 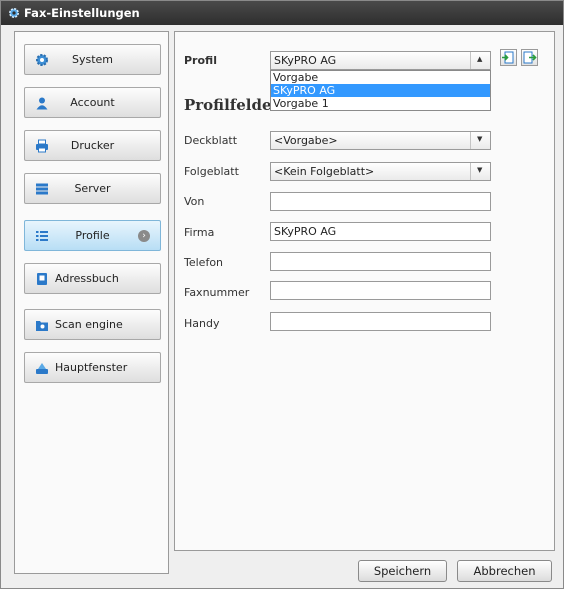 What do you see at coordinates (211, 140) in the screenshot?
I see `deckblatt-label: Deckblatt` at bounding box center [211, 140].